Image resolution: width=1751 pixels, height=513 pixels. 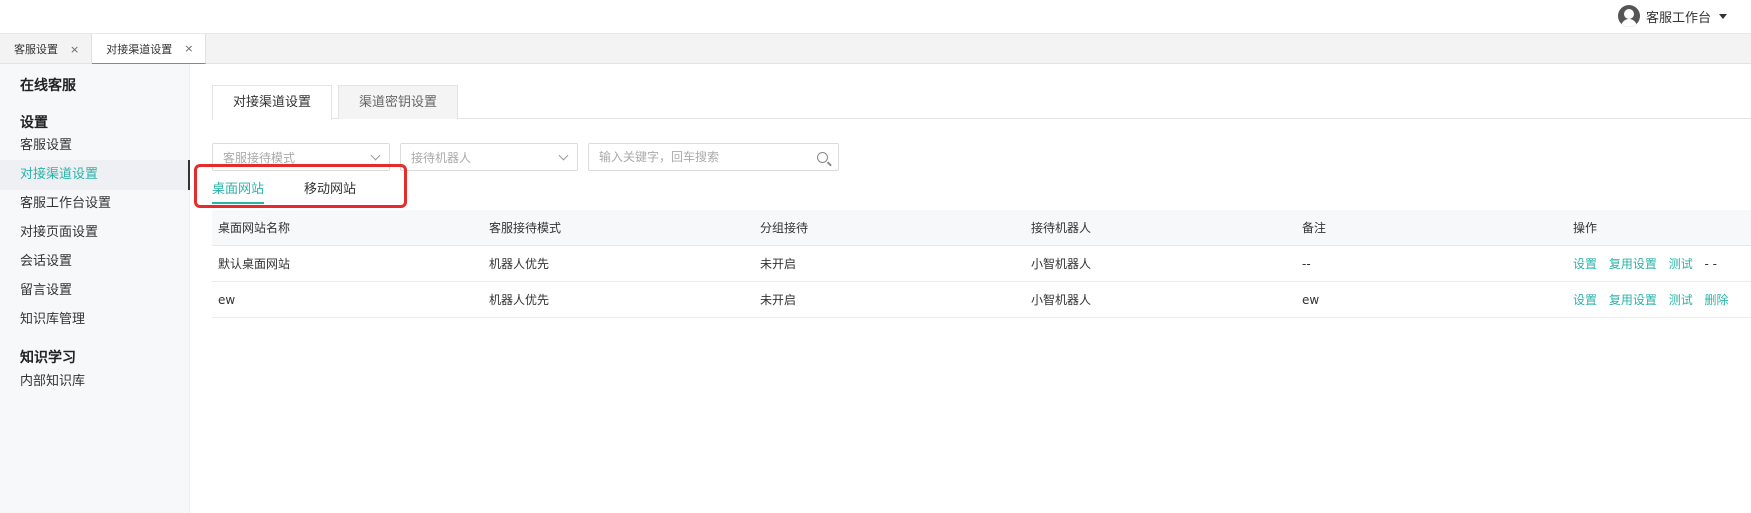 What do you see at coordinates (95, 320) in the screenshot?
I see `sidebar-item-knowledge-base: 知识库管理` at bounding box center [95, 320].